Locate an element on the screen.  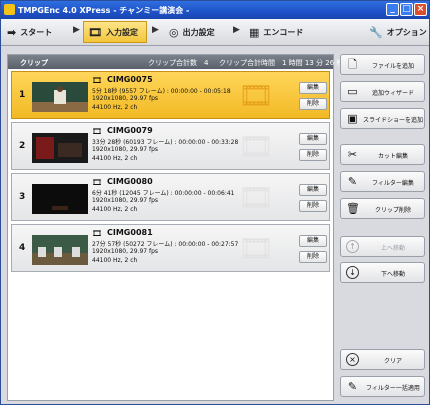
options-button: 🔧 オプション is located at coordinates (396, 32).